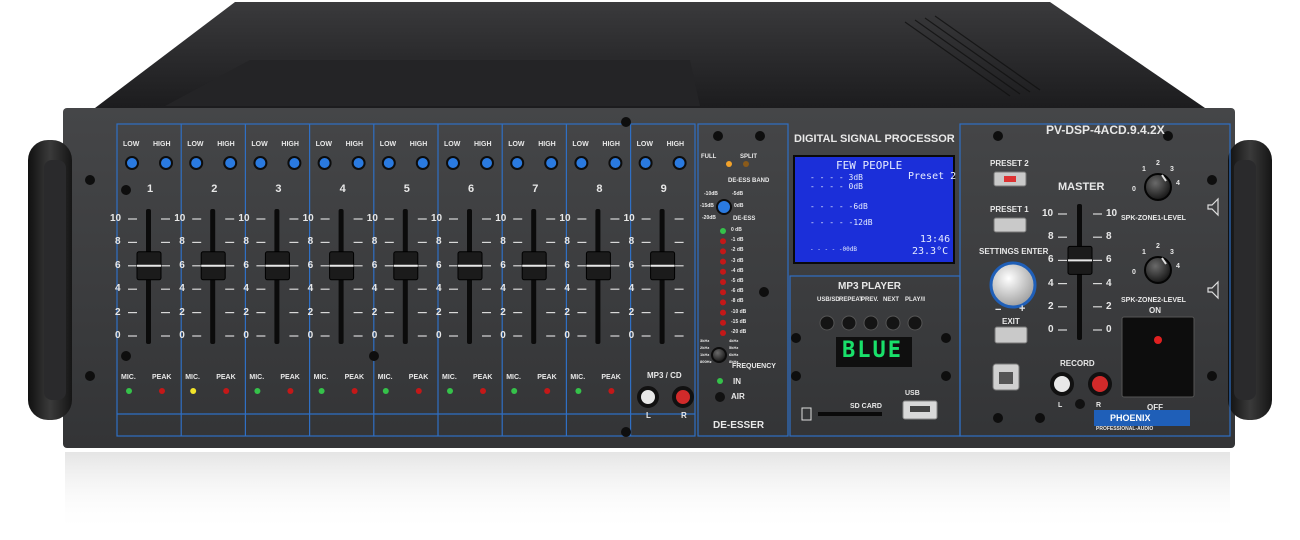 This screenshot has height=540, width=1300. Describe the element at coordinates (1153, 218) in the screenshot. I see `zone1-label: SPK-ZONE1-LEVEL` at that location.